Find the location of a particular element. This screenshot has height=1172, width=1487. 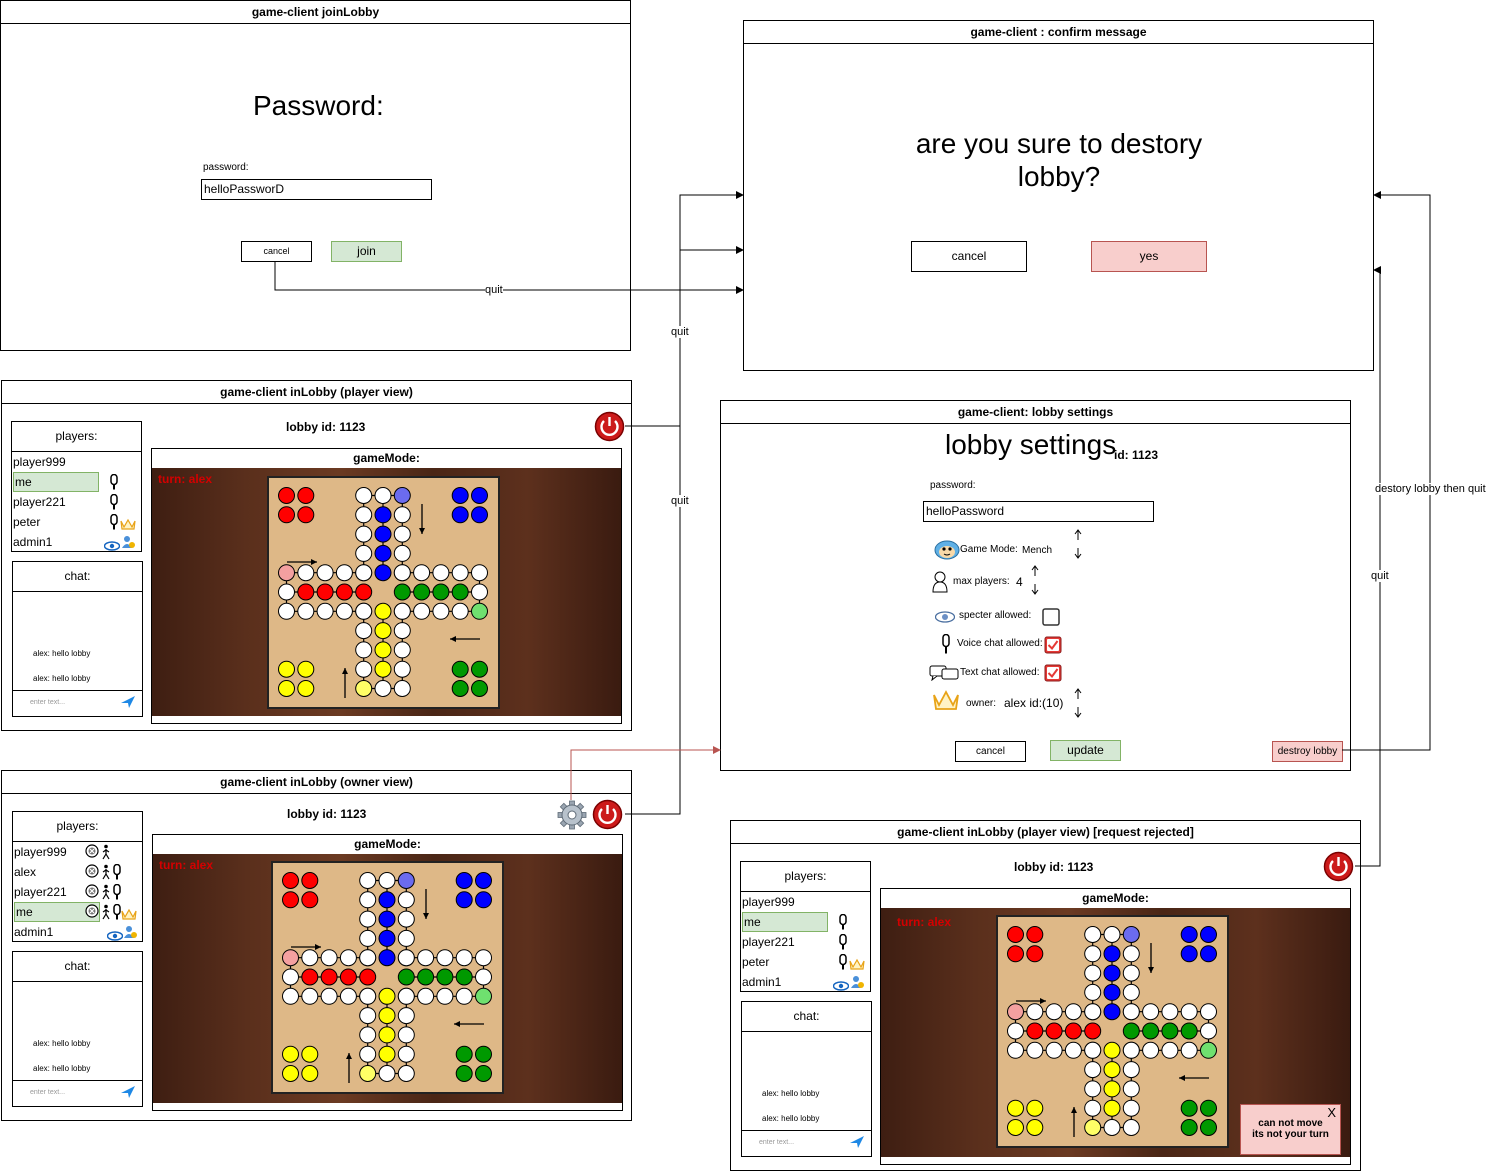

password-heading: Password: is located at coordinates (318, 105).